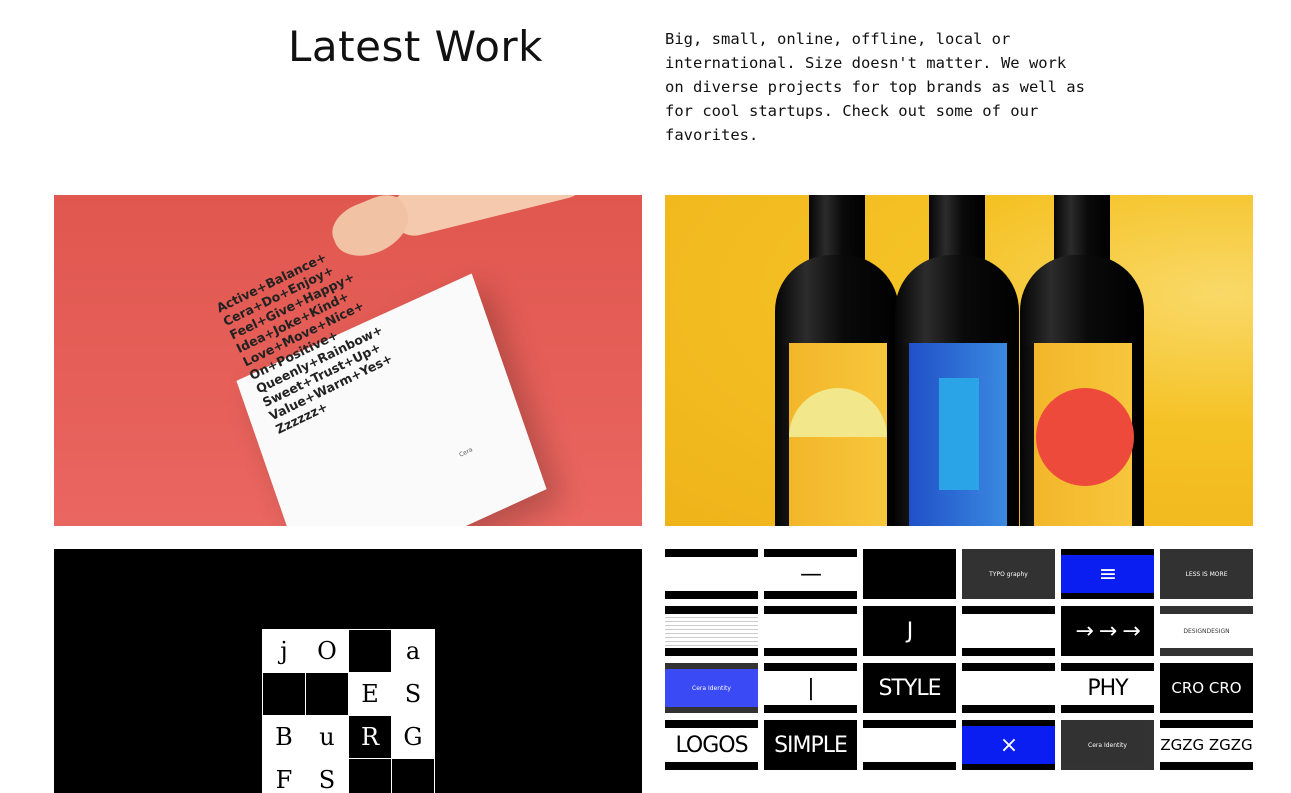  I want to click on semicircle-shape, so click(838, 412).